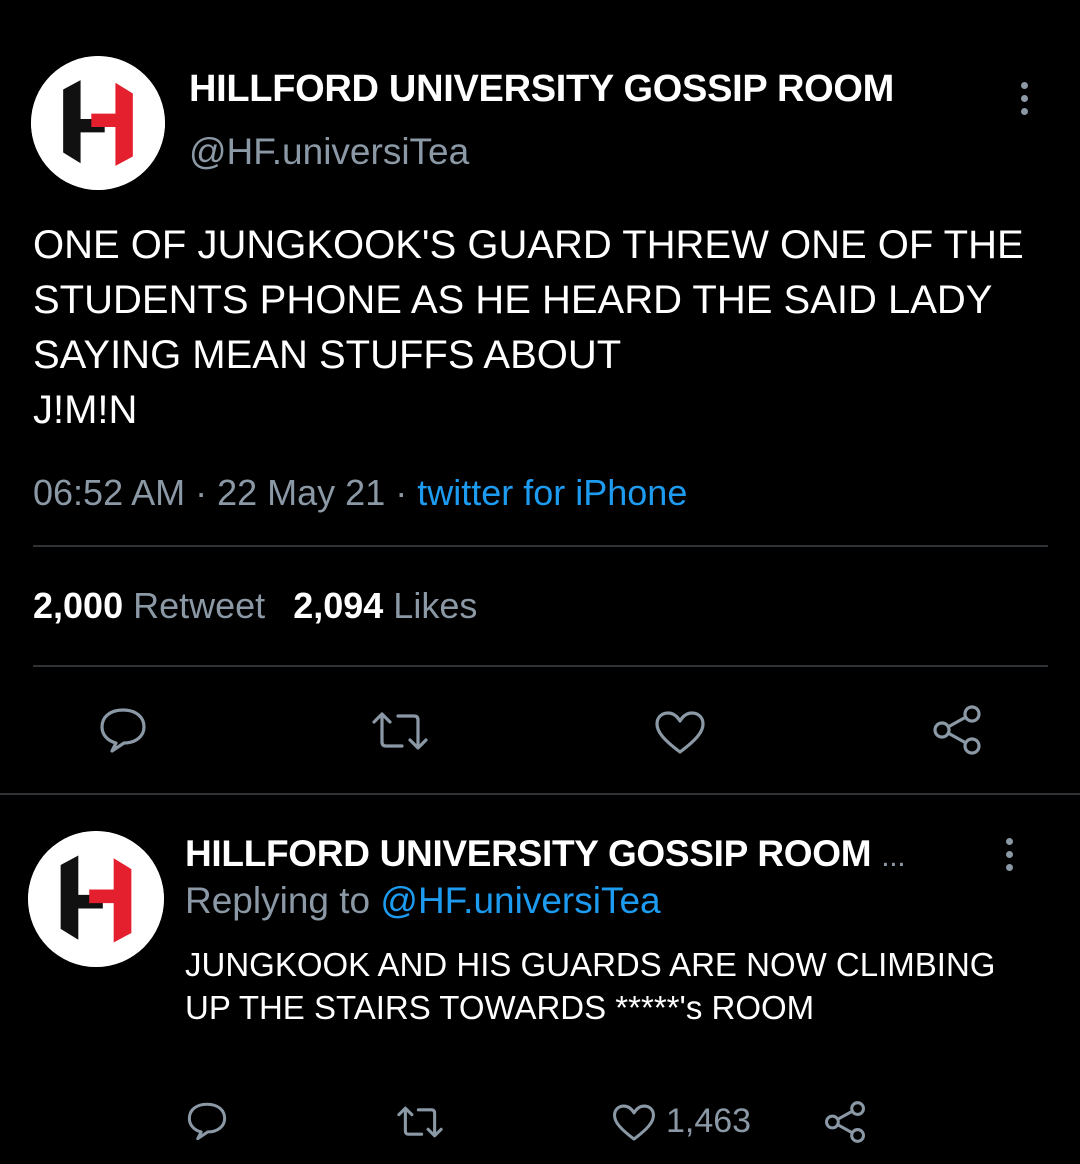  What do you see at coordinates (708, 1121) in the screenshot?
I see `like-count: 1,463` at bounding box center [708, 1121].